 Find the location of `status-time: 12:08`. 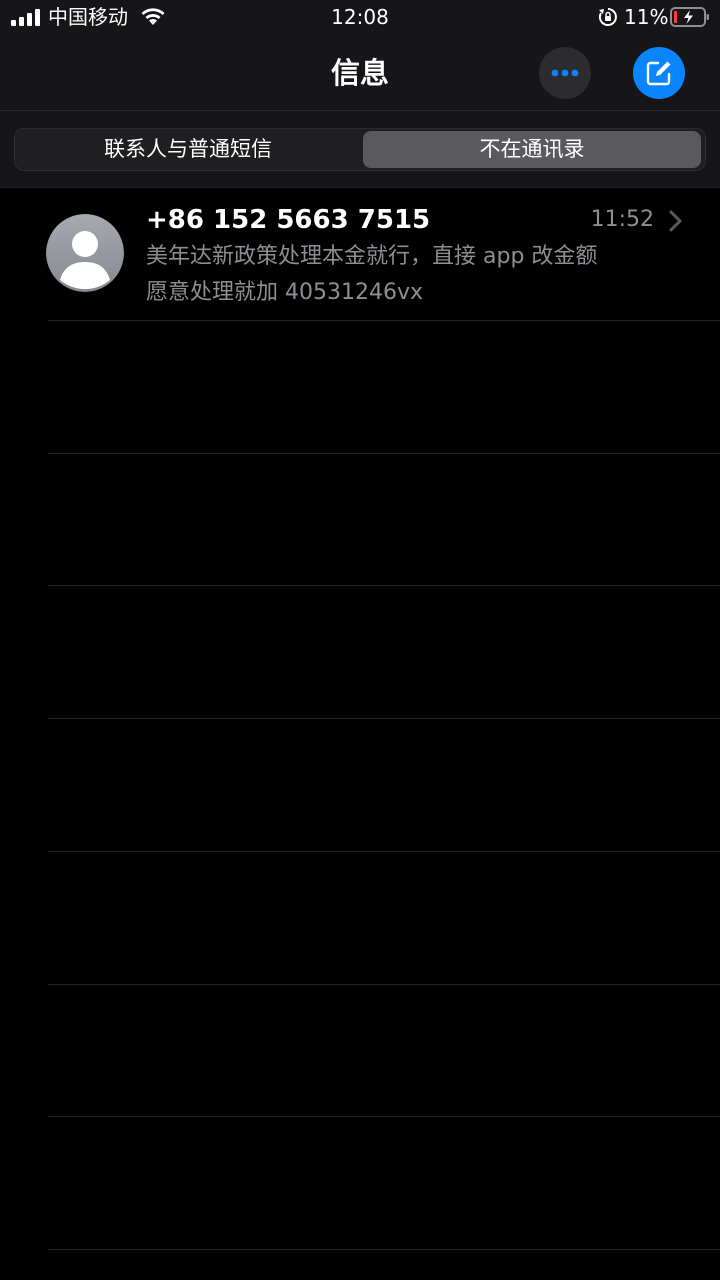

status-time: 12:08 is located at coordinates (360, 17).